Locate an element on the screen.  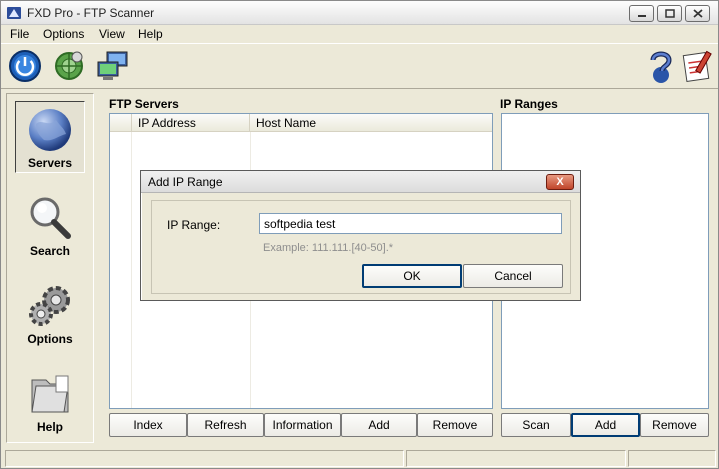
folder-icon is located at coordinates (50, 394).